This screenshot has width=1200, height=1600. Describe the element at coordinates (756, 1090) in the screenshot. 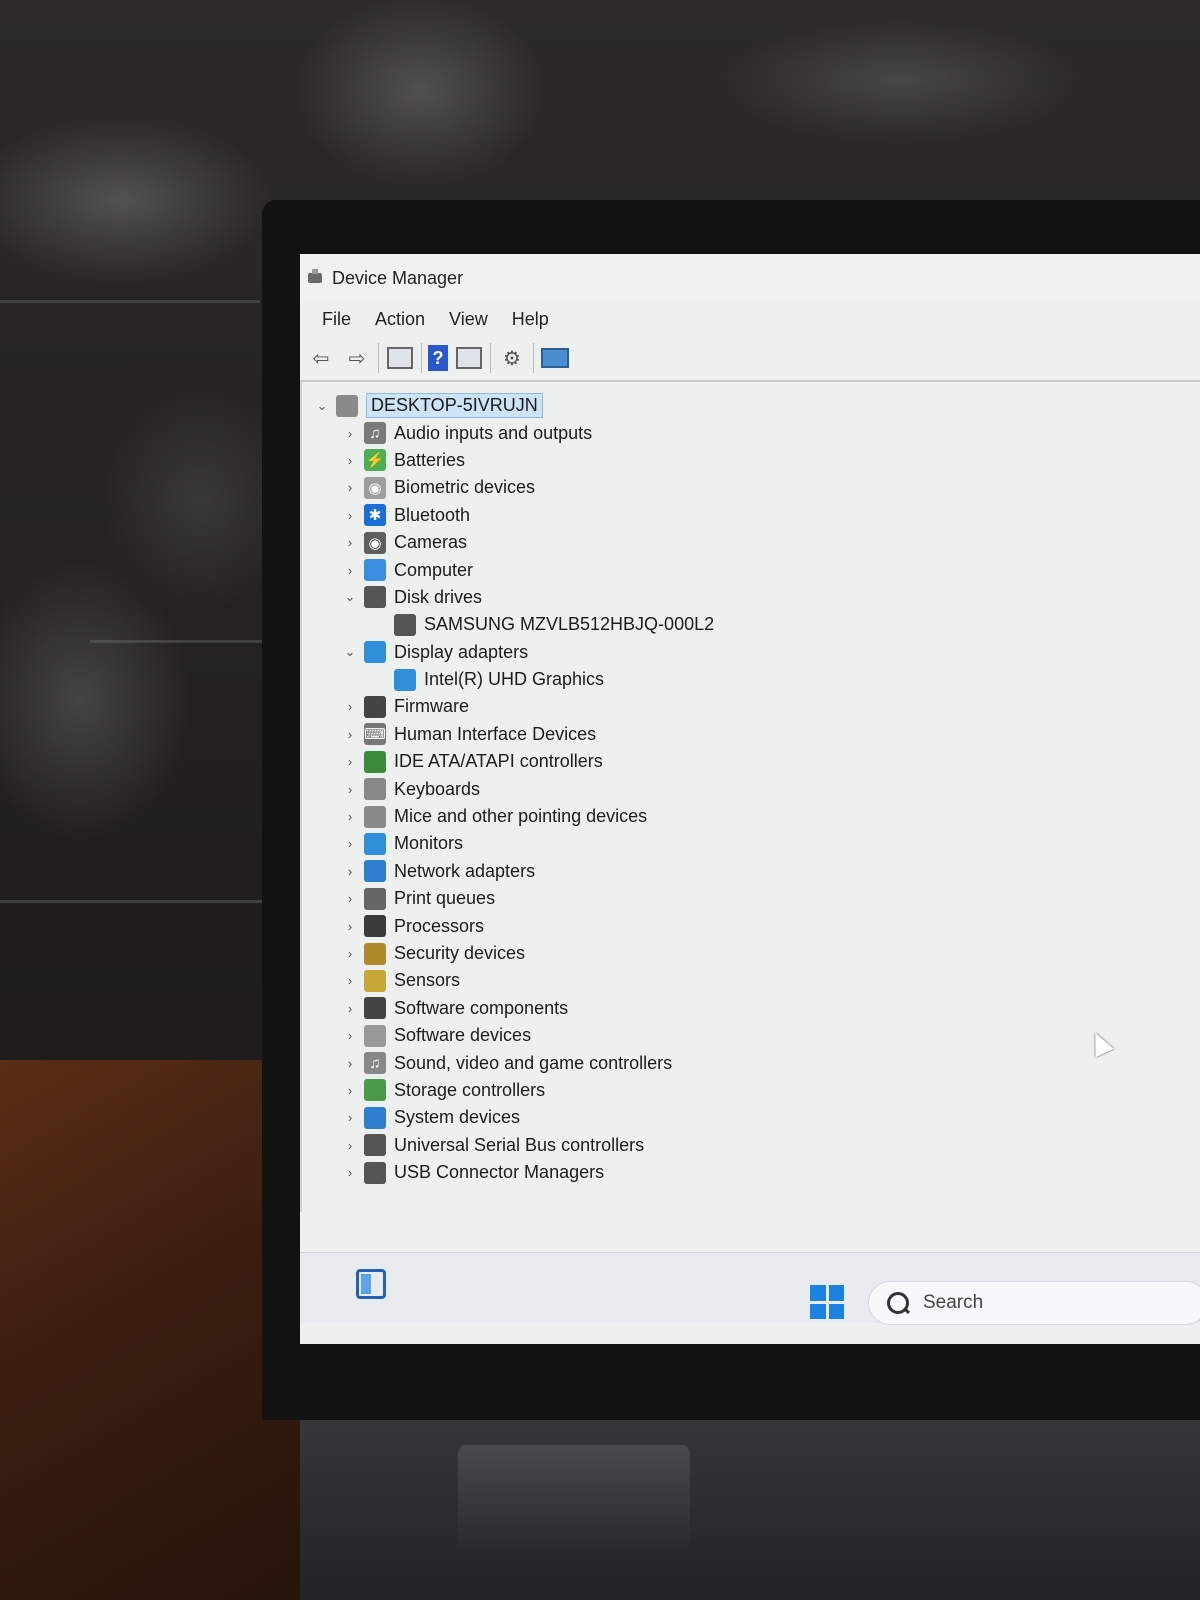

I see `tree-category-item: › Storage controllers` at that location.